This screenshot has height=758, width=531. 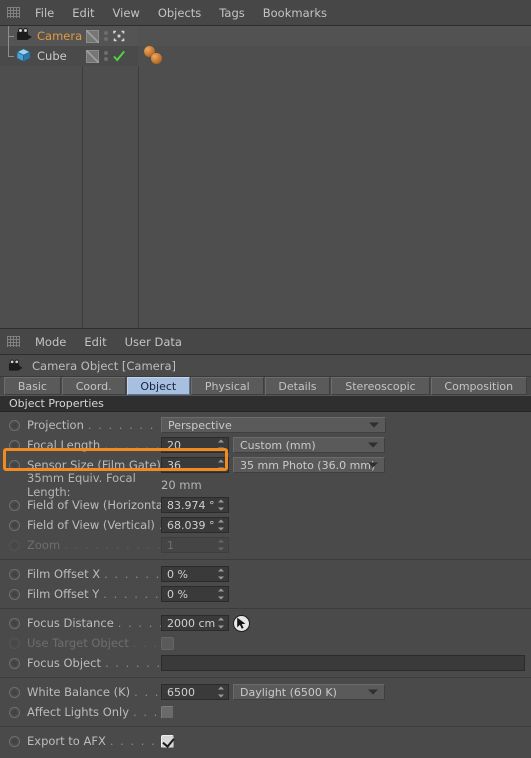 I want to click on tab-details: Details, so click(x=297, y=386).